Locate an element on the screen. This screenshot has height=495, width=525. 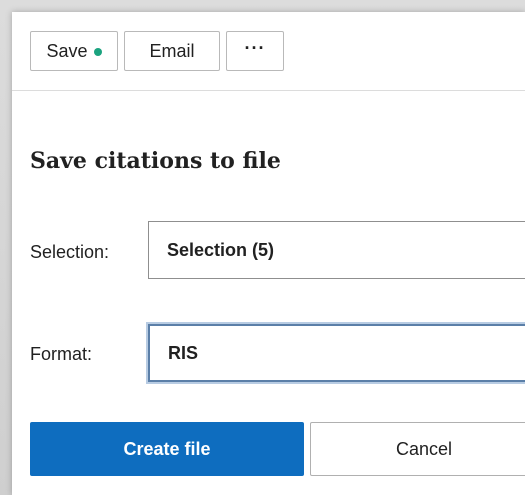
save-button: Save is located at coordinates (74, 51).